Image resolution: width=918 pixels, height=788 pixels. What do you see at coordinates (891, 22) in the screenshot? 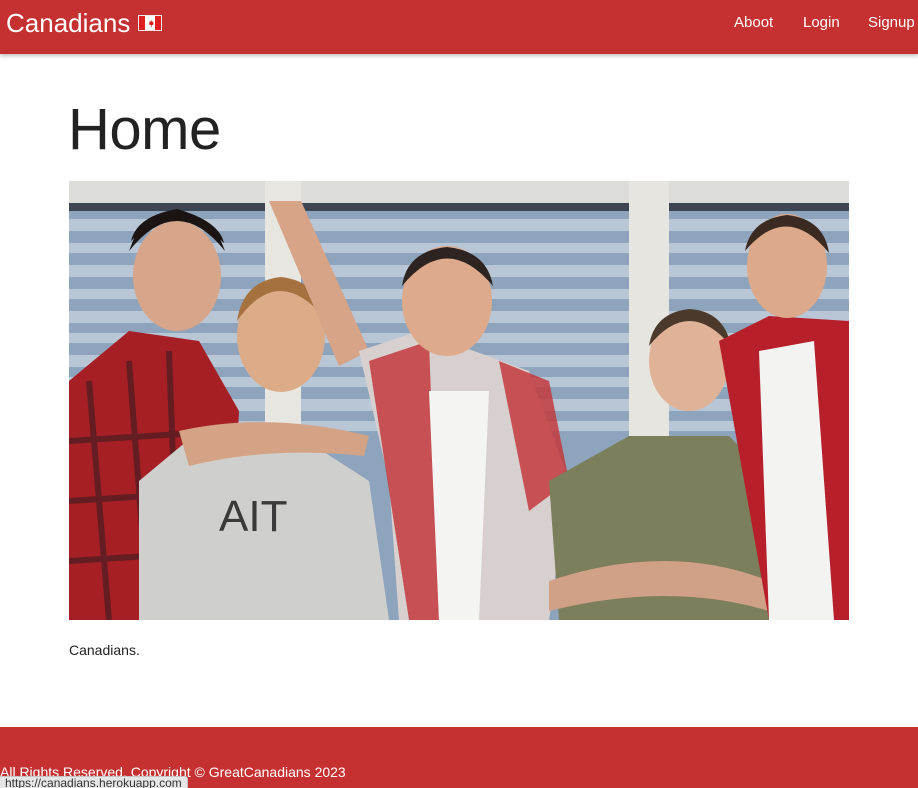
I see `nav-link-signup: Signup` at bounding box center [891, 22].